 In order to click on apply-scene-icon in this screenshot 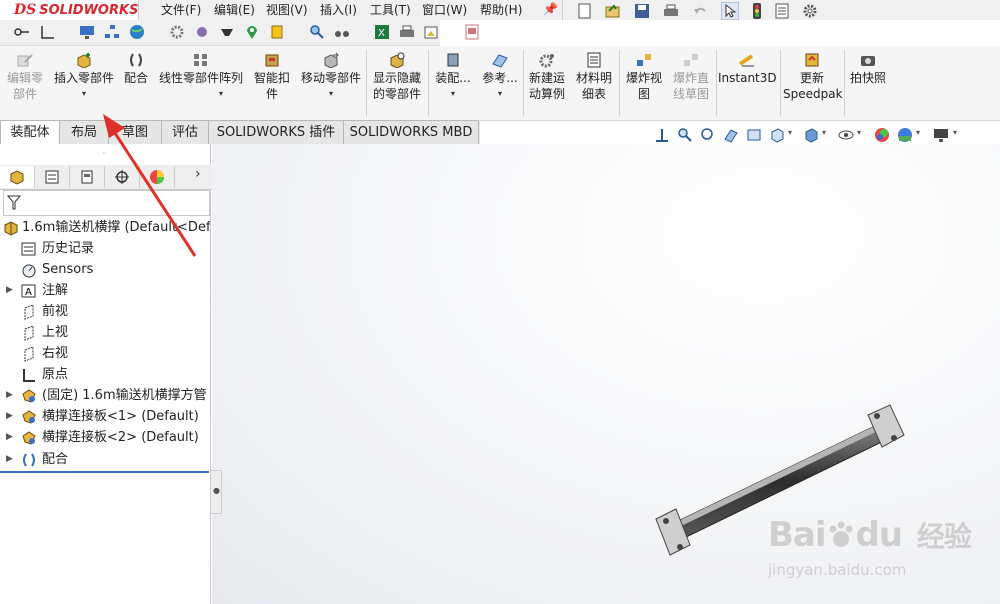, I will do `click(905, 135)`.